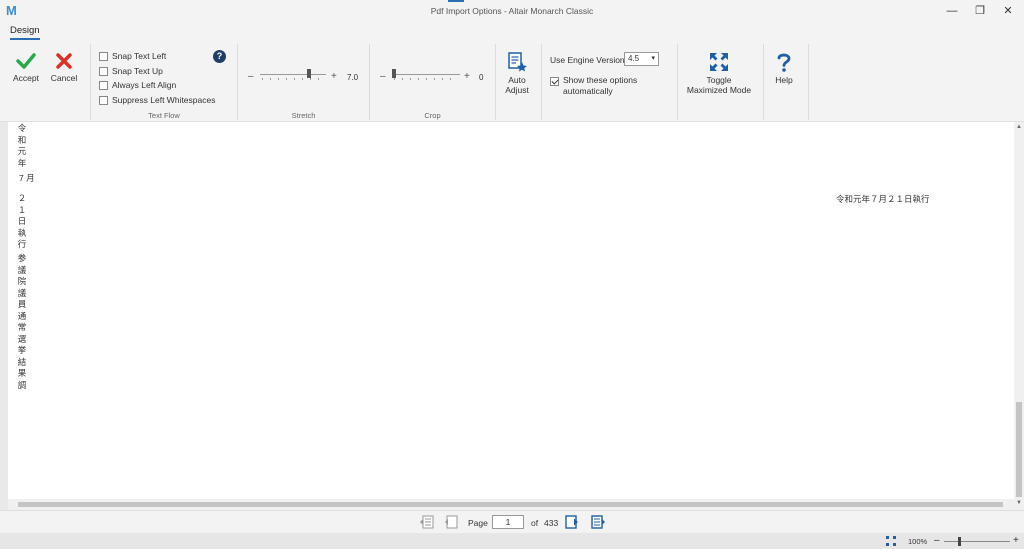  Describe the element at coordinates (1019, 316) in the screenshot. I see `vertical-scrollbar: ▲ ▼` at that location.